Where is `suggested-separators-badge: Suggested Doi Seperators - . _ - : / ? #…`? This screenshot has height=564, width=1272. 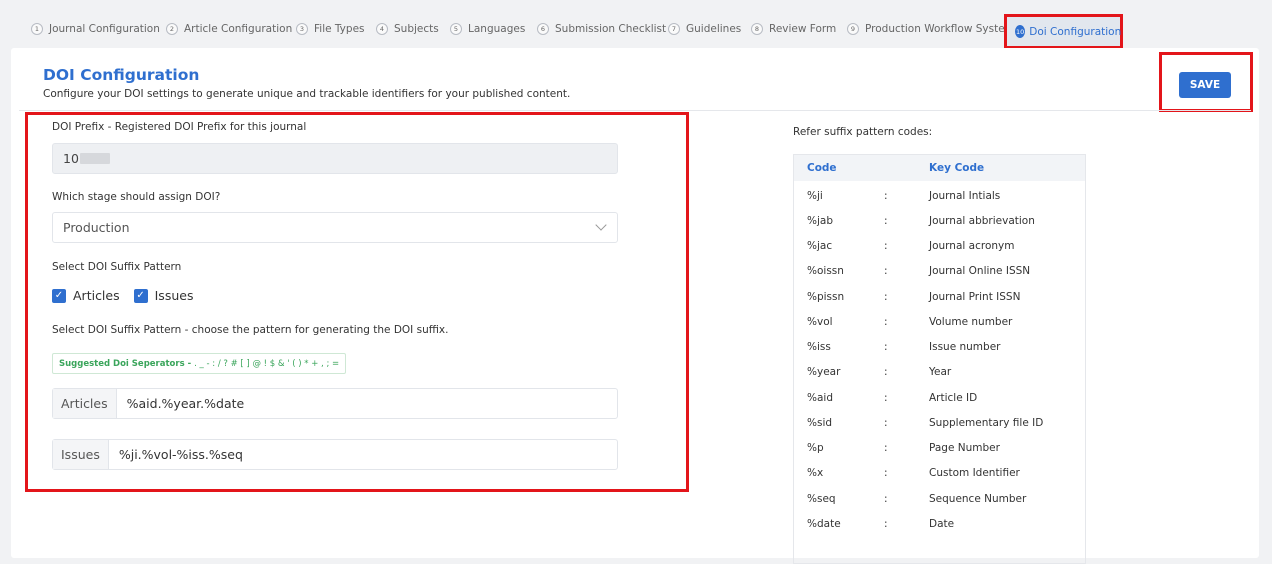
suggested-separators-badge: Suggested Doi Seperators - . _ - : / ? #… is located at coordinates (199, 363).